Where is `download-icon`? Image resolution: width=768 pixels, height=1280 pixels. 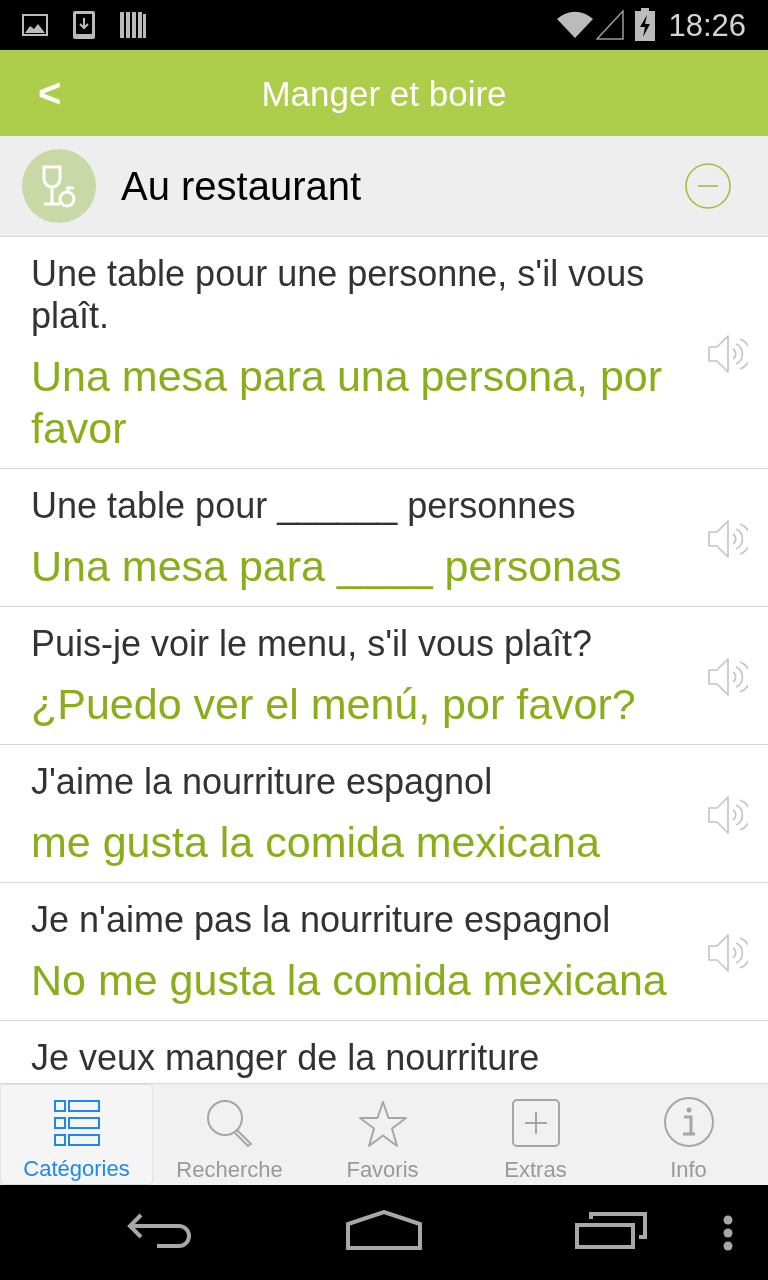 download-icon is located at coordinates (84, 25).